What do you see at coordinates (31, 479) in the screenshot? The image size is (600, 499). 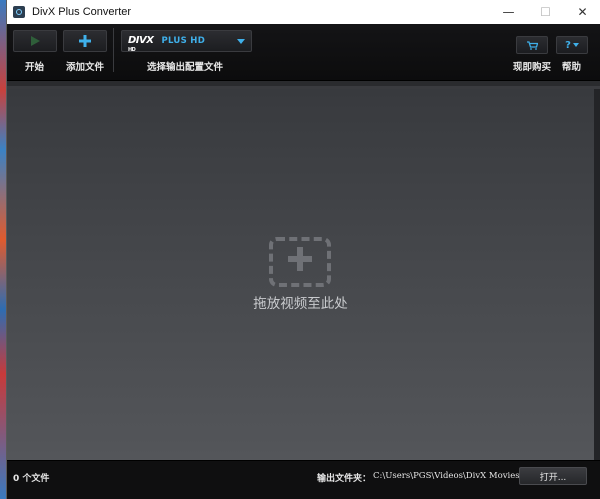 I see `file-count: 0 个文件` at bounding box center [31, 479].